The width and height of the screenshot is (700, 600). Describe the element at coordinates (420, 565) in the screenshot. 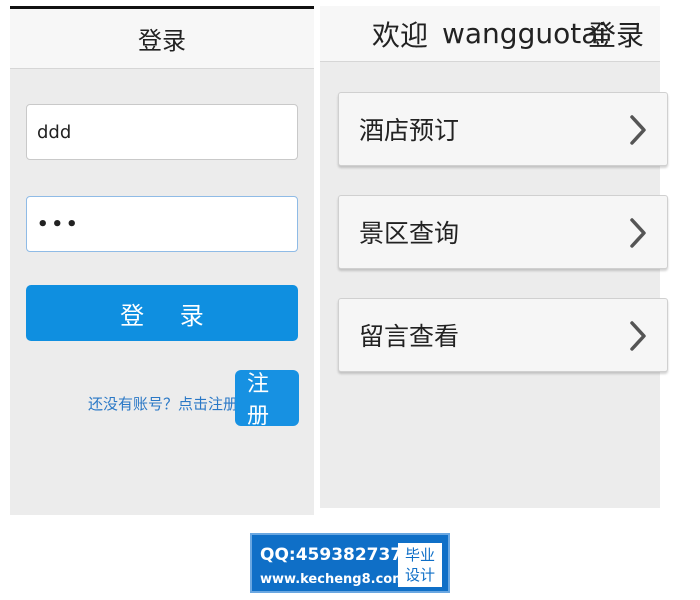

I see `watermark-badge: 毕业 设计` at that location.